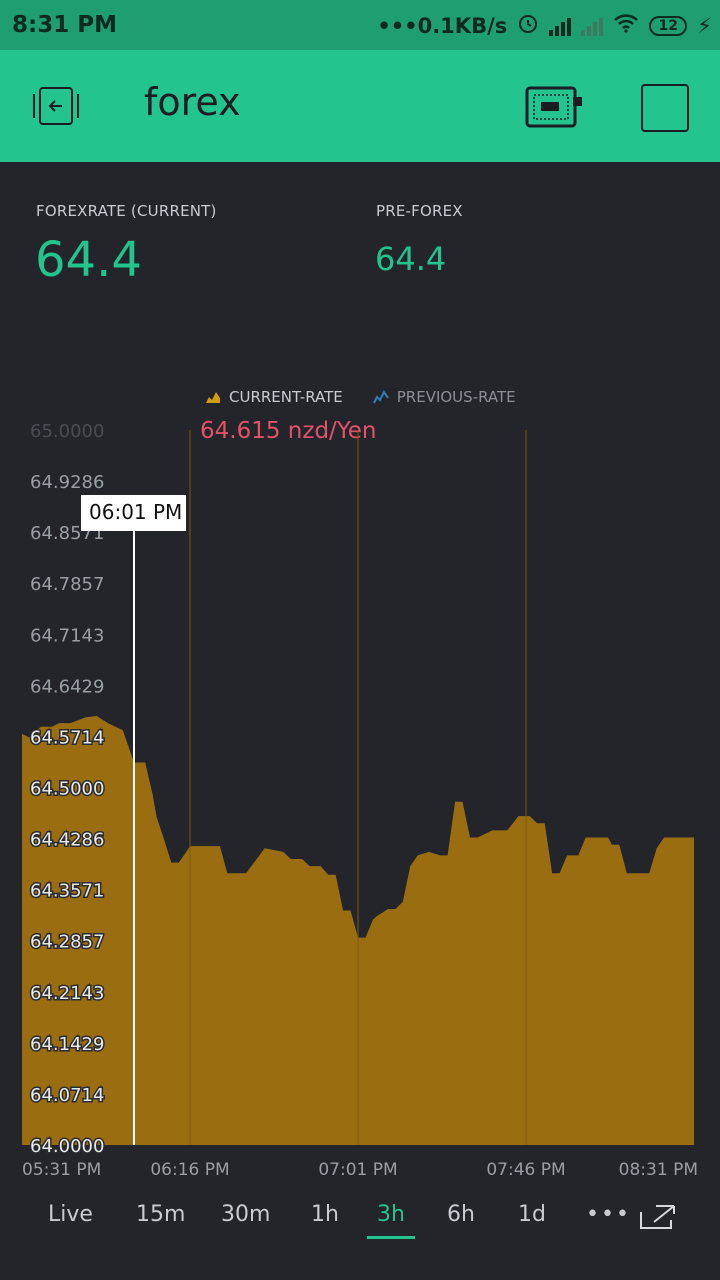 The height and width of the screenshot is (1280, 720). Describe the element at coordinates (528, 25) in the screenshot. I see `alarm-icon` at that location.